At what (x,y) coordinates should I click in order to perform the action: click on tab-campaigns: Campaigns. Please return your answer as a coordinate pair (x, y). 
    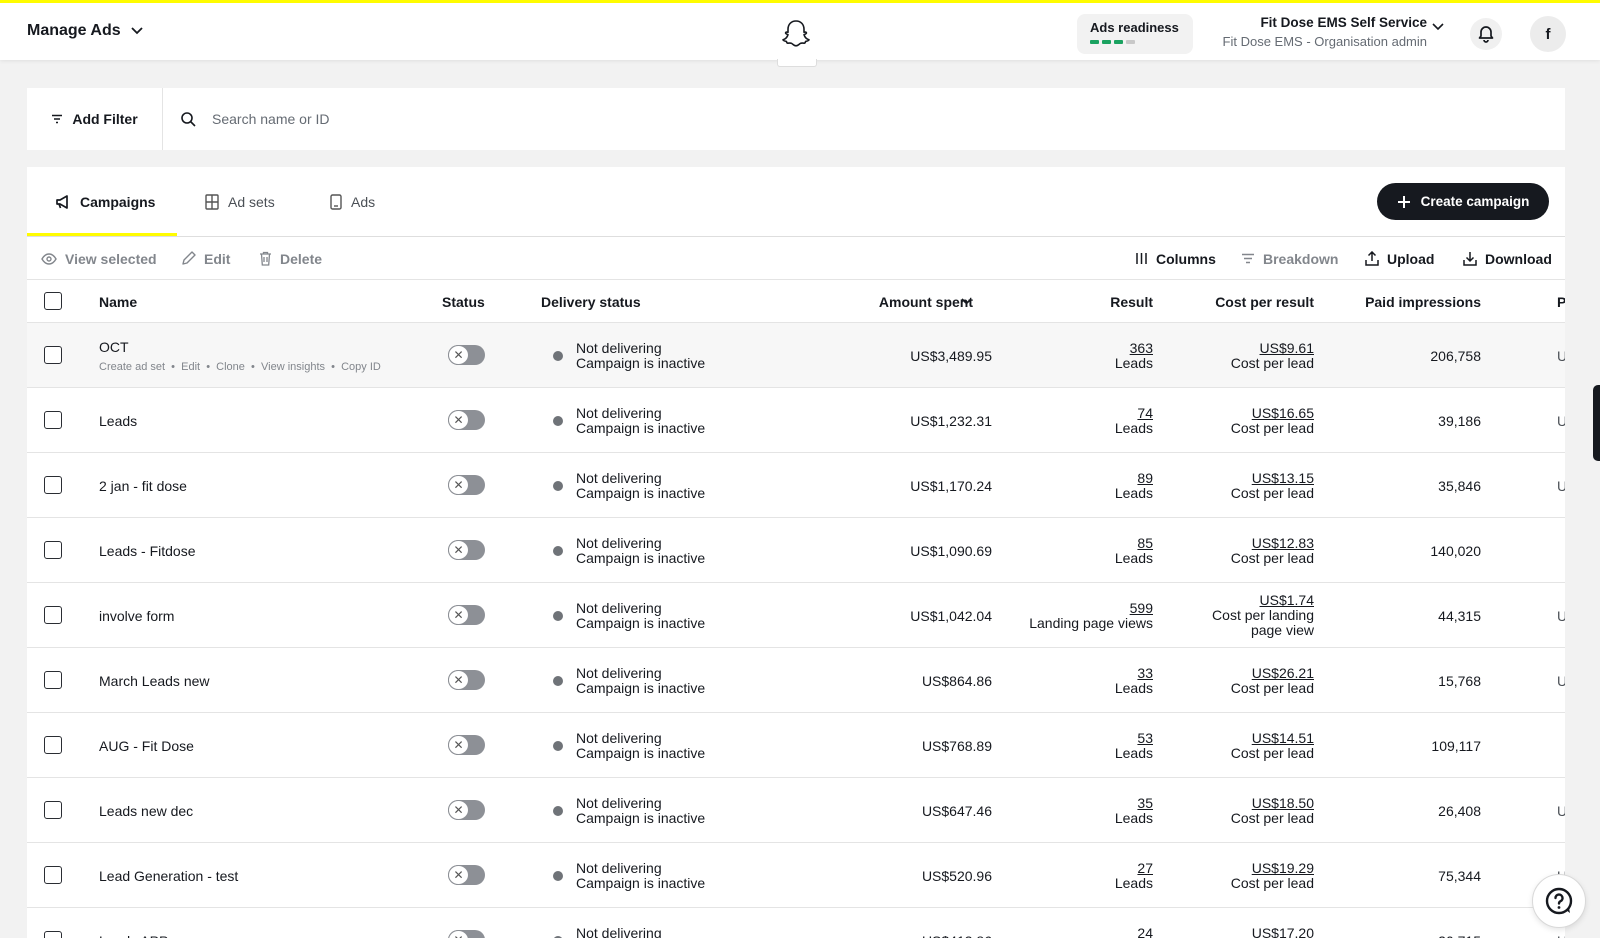
    Looking at the image, I should click on (105, 202).